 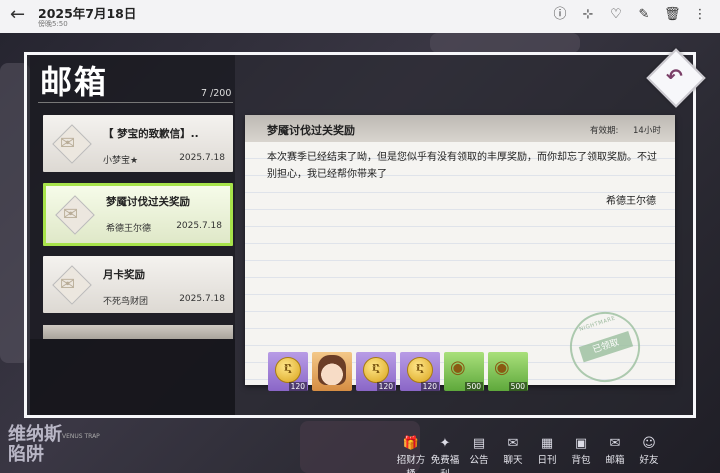 What do you see at coordinates (505, 43) in the screenshot?
I see `bg-banner-right` at bounding box center [505, 43].